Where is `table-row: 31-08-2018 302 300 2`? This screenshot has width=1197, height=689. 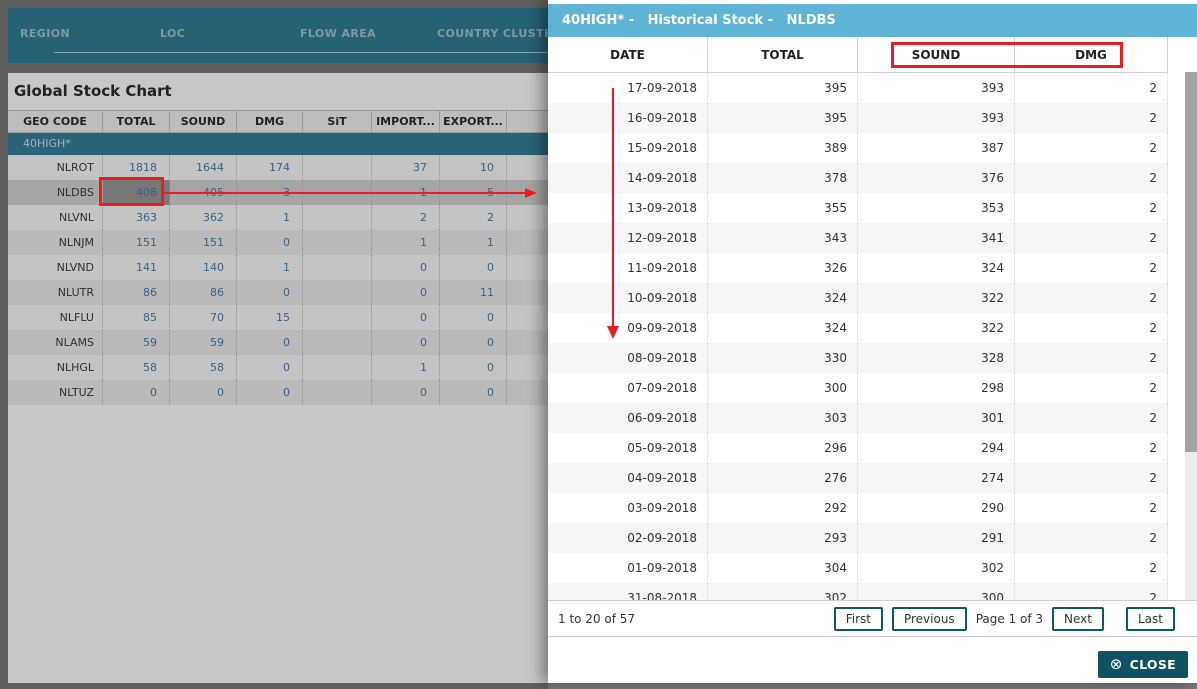
table-row: 31-08-2018 302 300 2 is located at coordinates (858, 591).